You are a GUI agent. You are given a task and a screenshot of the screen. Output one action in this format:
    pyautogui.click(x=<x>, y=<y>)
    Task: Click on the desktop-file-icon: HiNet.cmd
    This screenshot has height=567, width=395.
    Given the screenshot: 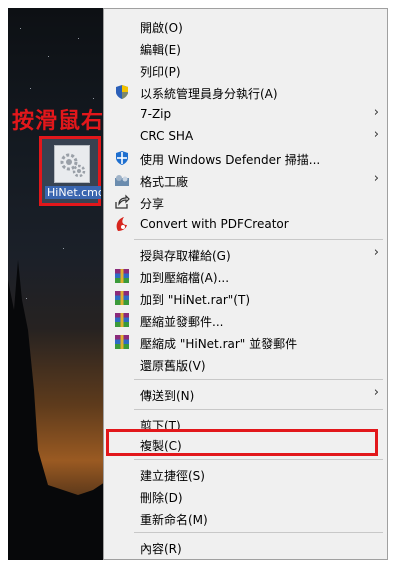 What is the action you would take?
    pyautogui.click(x=70, y=171)
    